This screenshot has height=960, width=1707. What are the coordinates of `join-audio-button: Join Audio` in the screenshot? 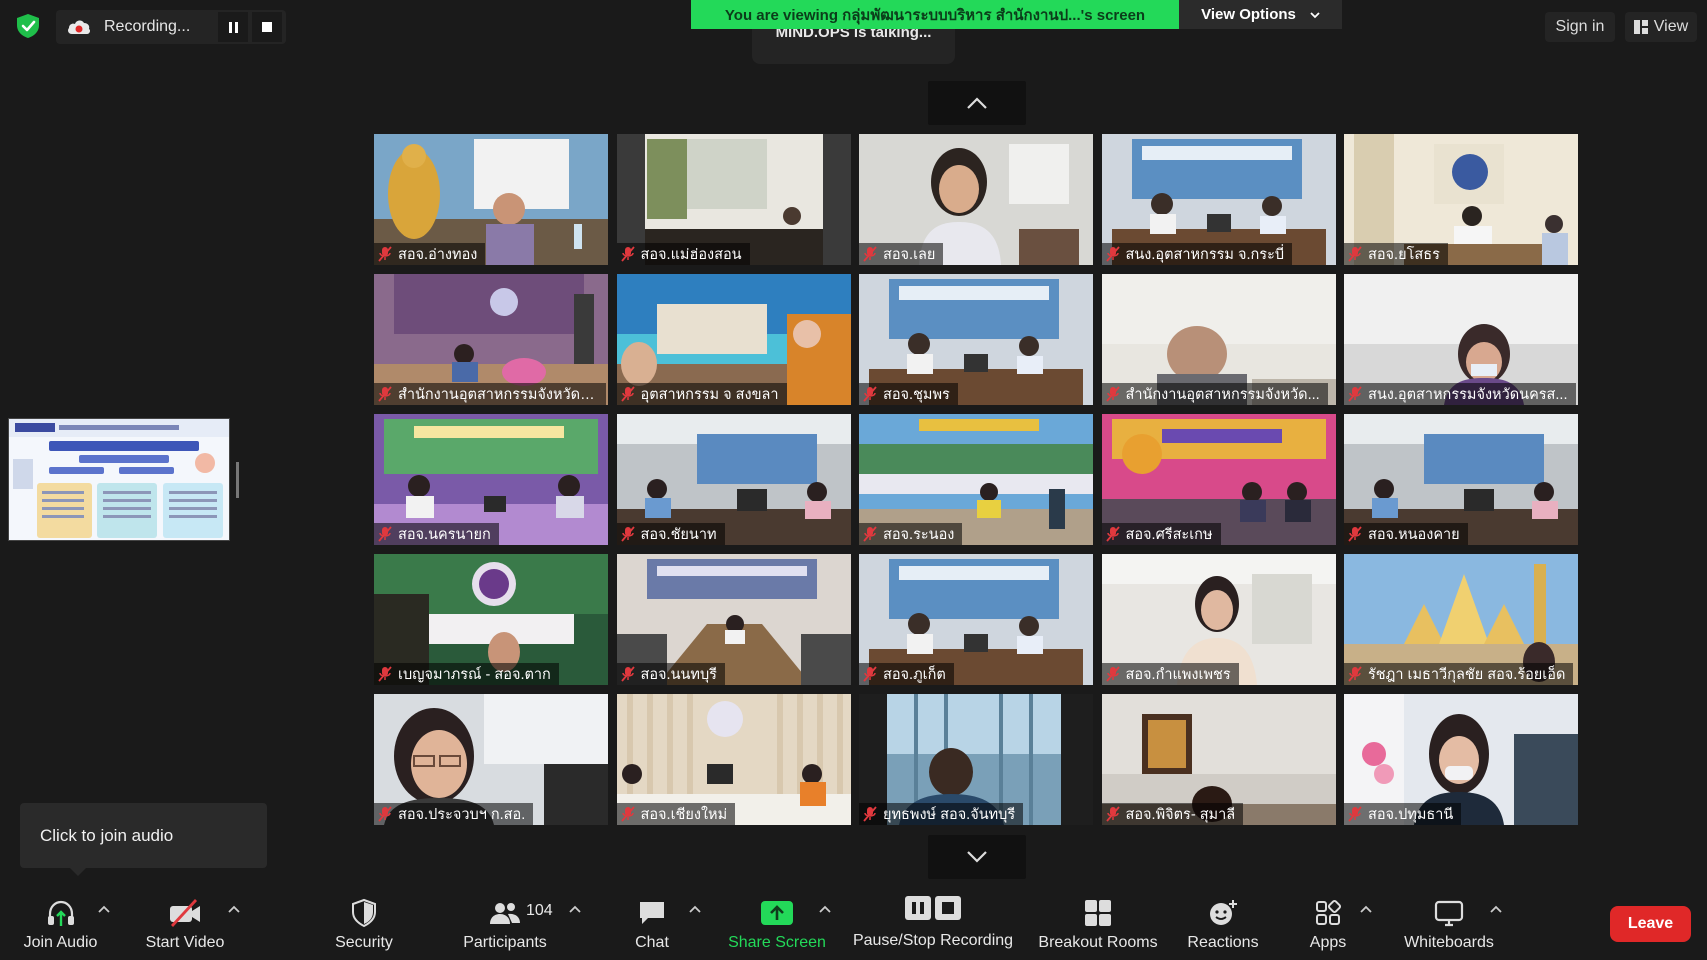 It's located at (60, 921).